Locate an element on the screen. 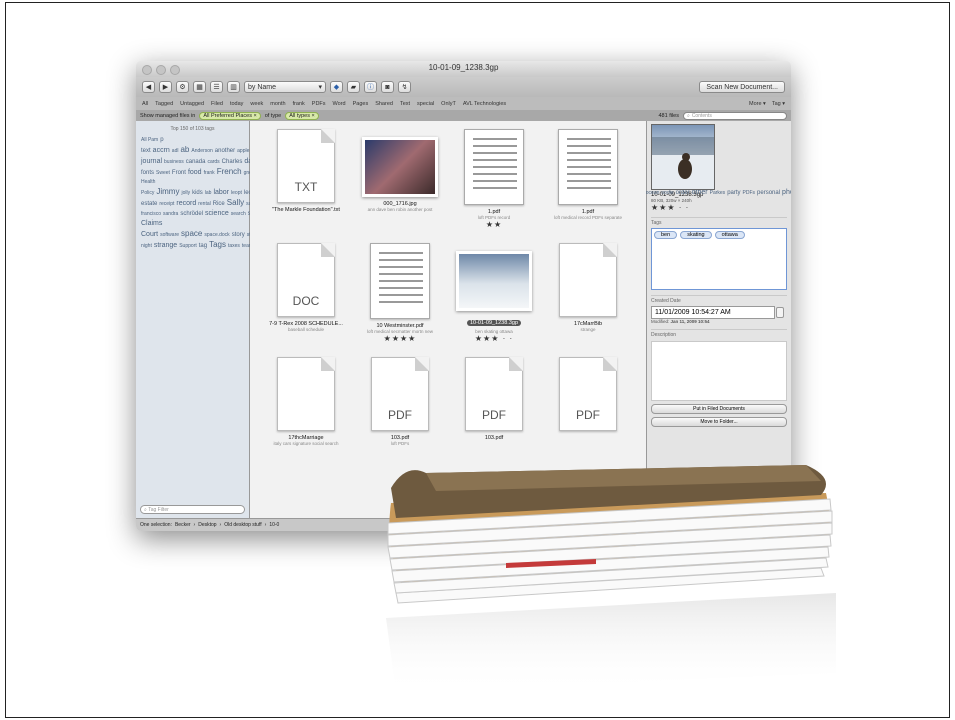 Image resolution: width=955 pixels, height=720 pixels. tag-cloud-item: Tags is located at coordinates (217, 244).